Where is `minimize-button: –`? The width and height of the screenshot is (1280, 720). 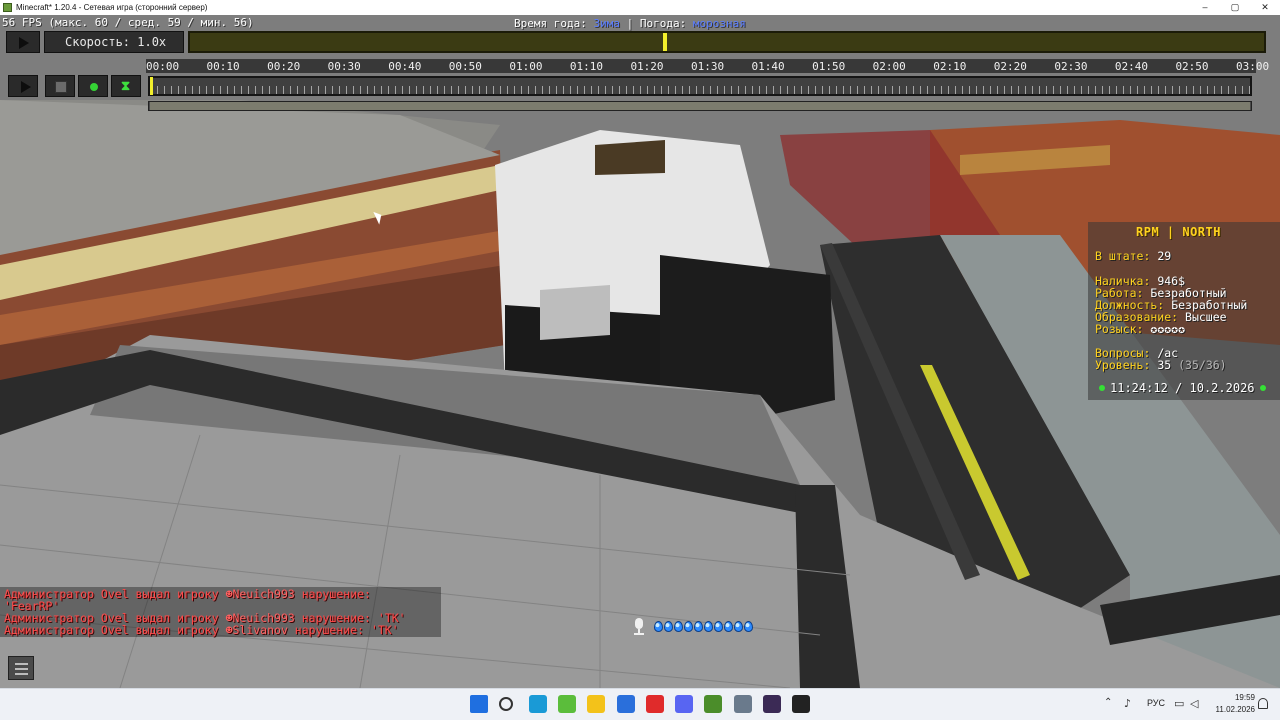 minimize-button: – is located at coordinates (1205, 7).